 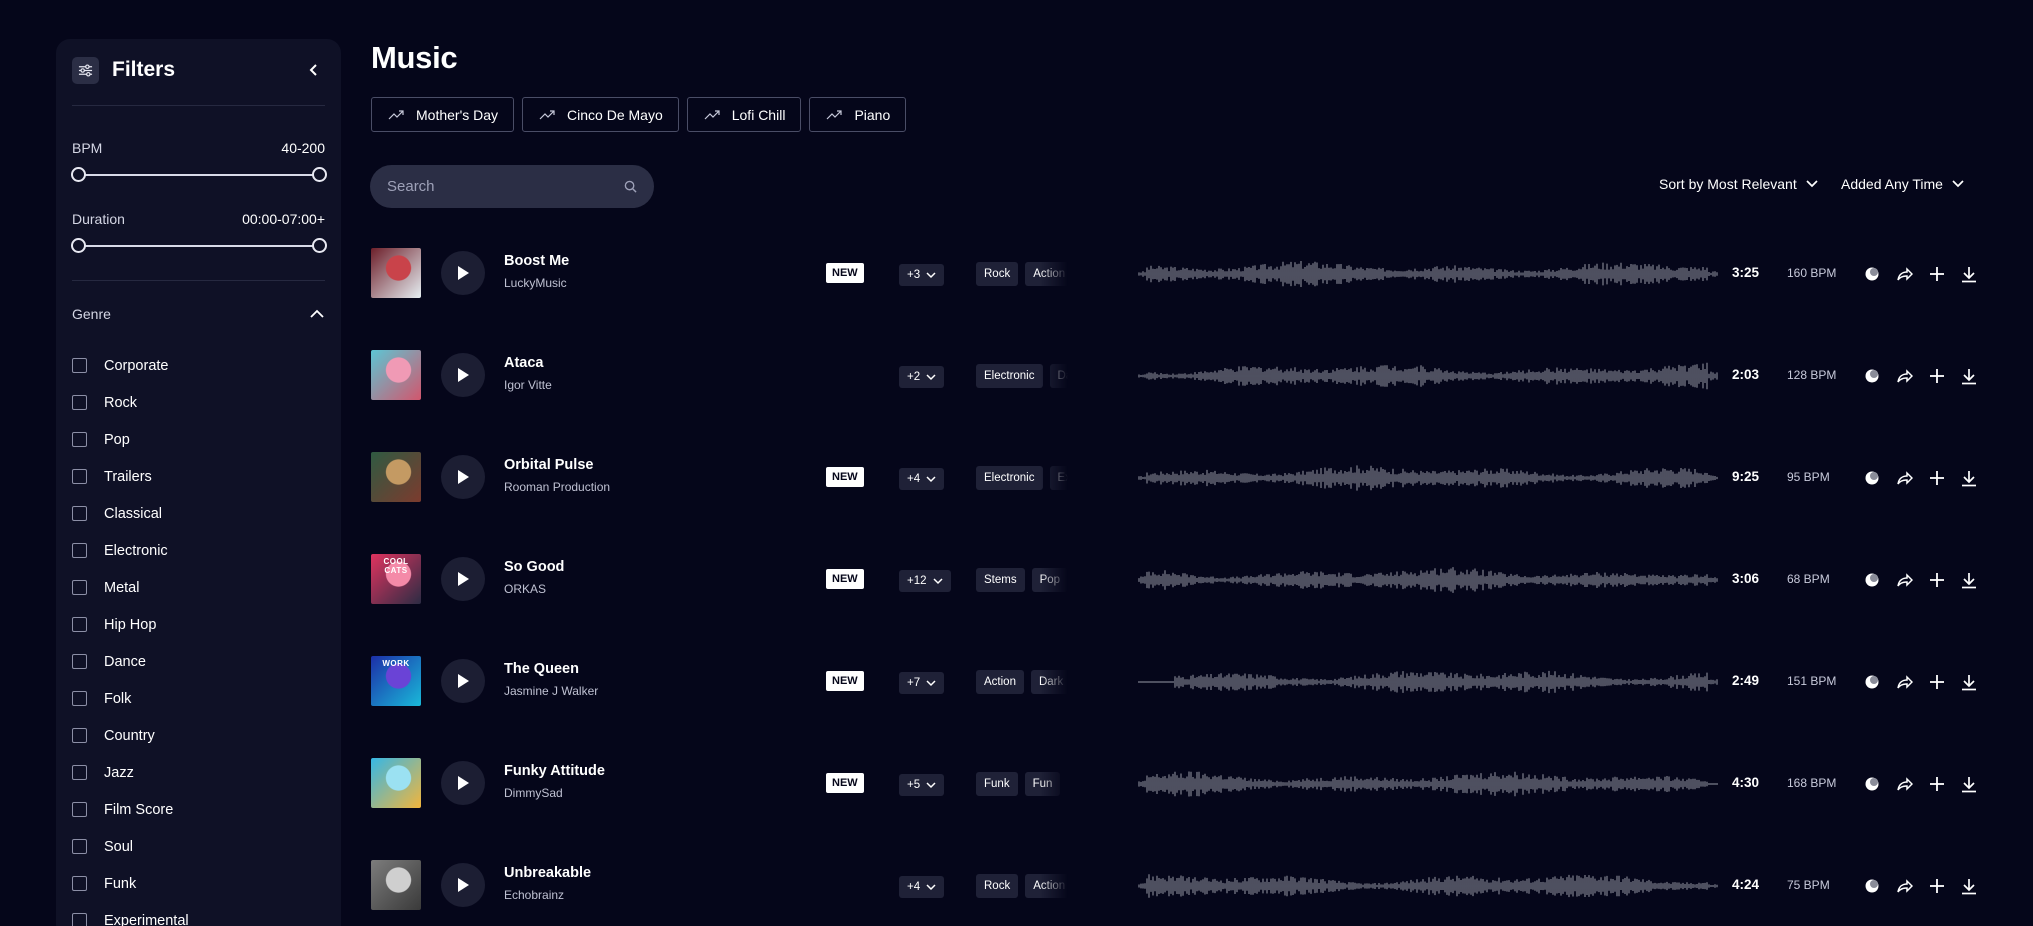 What do you see at coordinates (198, 314) in the screenshot?
I see `genre-toggle: Genre` at bounding box center [198, 314].